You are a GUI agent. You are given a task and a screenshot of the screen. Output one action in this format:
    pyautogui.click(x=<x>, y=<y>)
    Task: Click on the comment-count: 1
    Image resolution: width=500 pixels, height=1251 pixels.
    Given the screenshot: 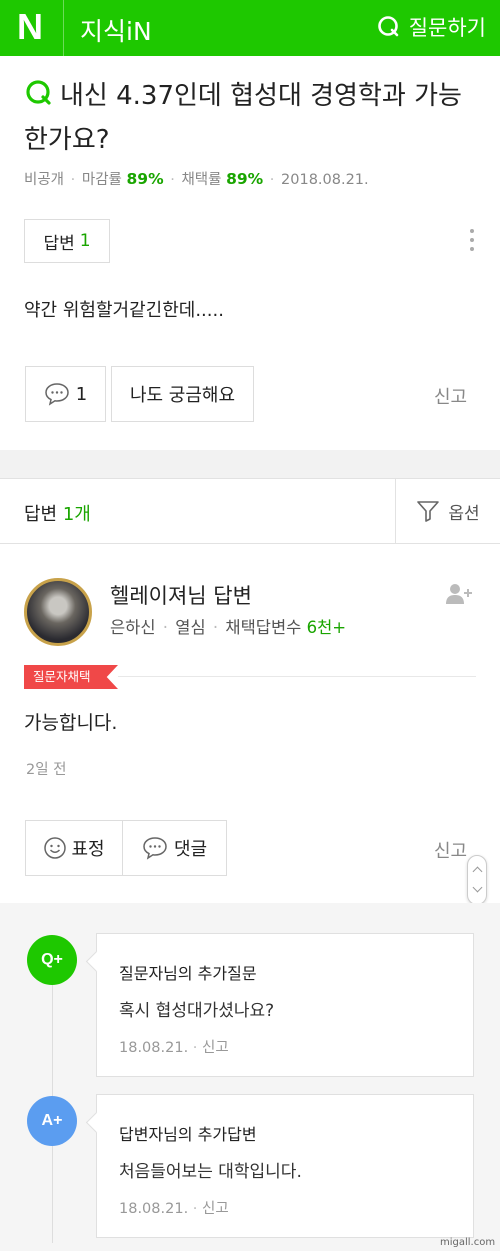 What is the action you would take?
    pyautogui.click(x=81, y=394)
    